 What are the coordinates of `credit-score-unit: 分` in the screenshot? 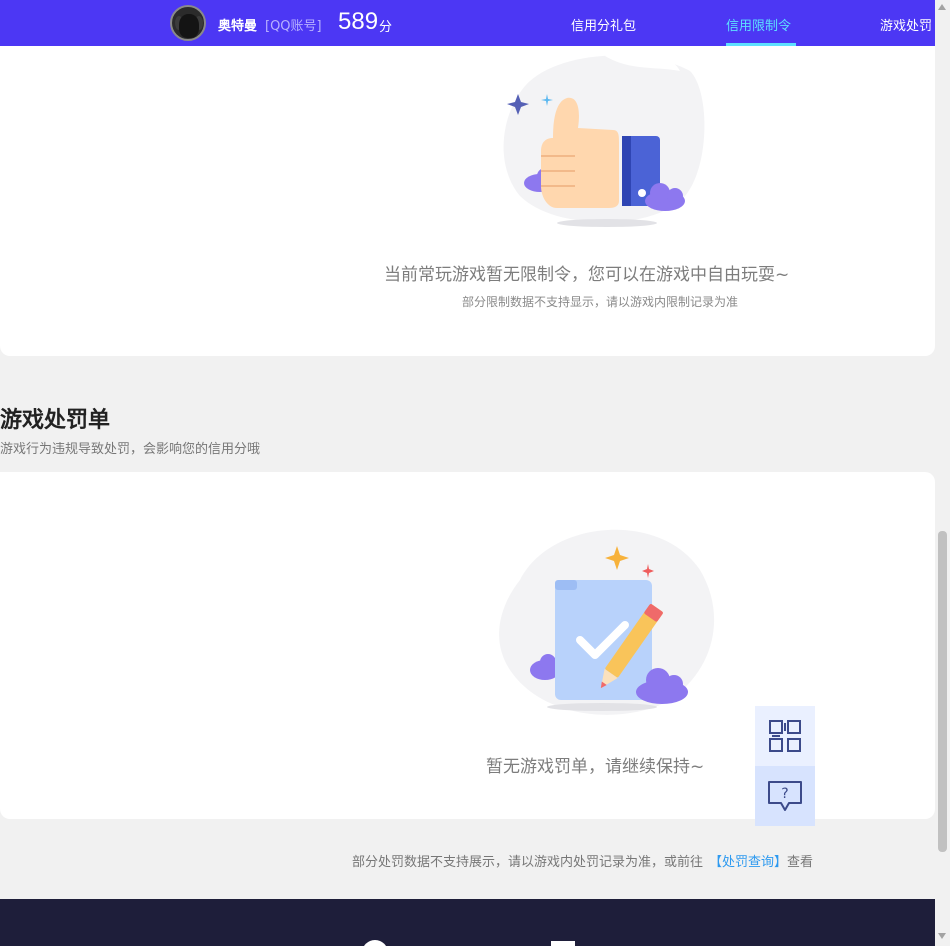 It's located at (386, 27).